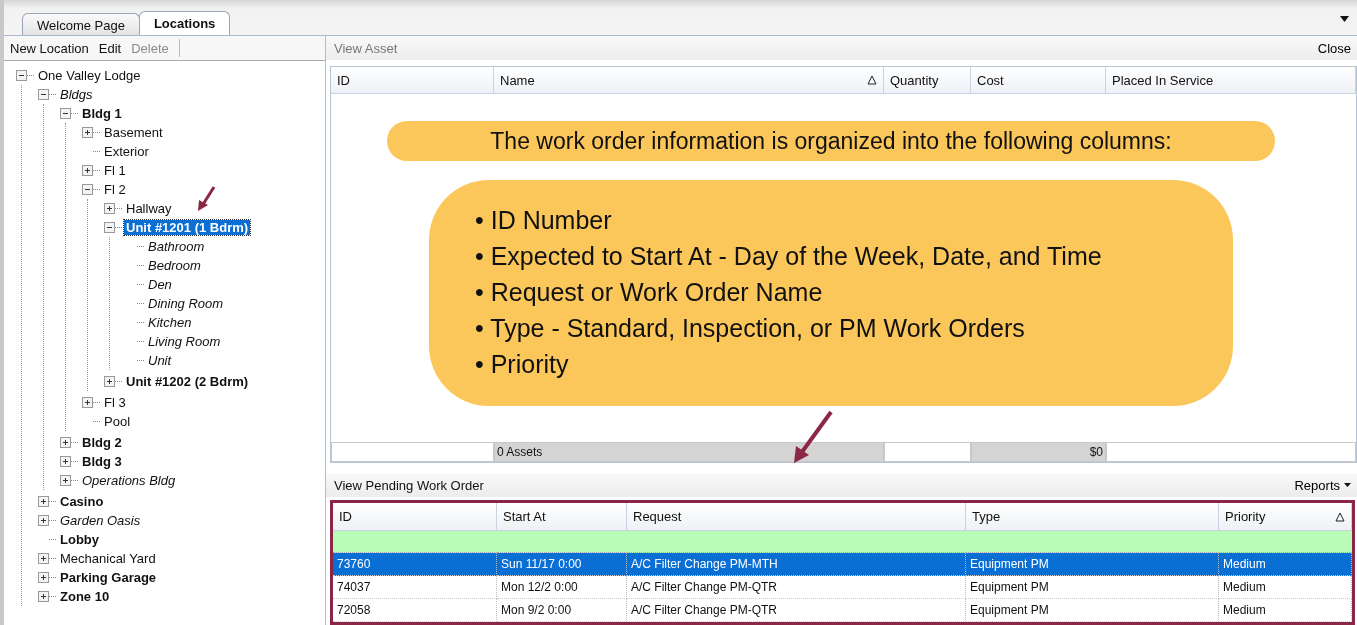 This screenshot has width=1357, height=625. I want to click on tree-item: Casino, so click(82, 501).